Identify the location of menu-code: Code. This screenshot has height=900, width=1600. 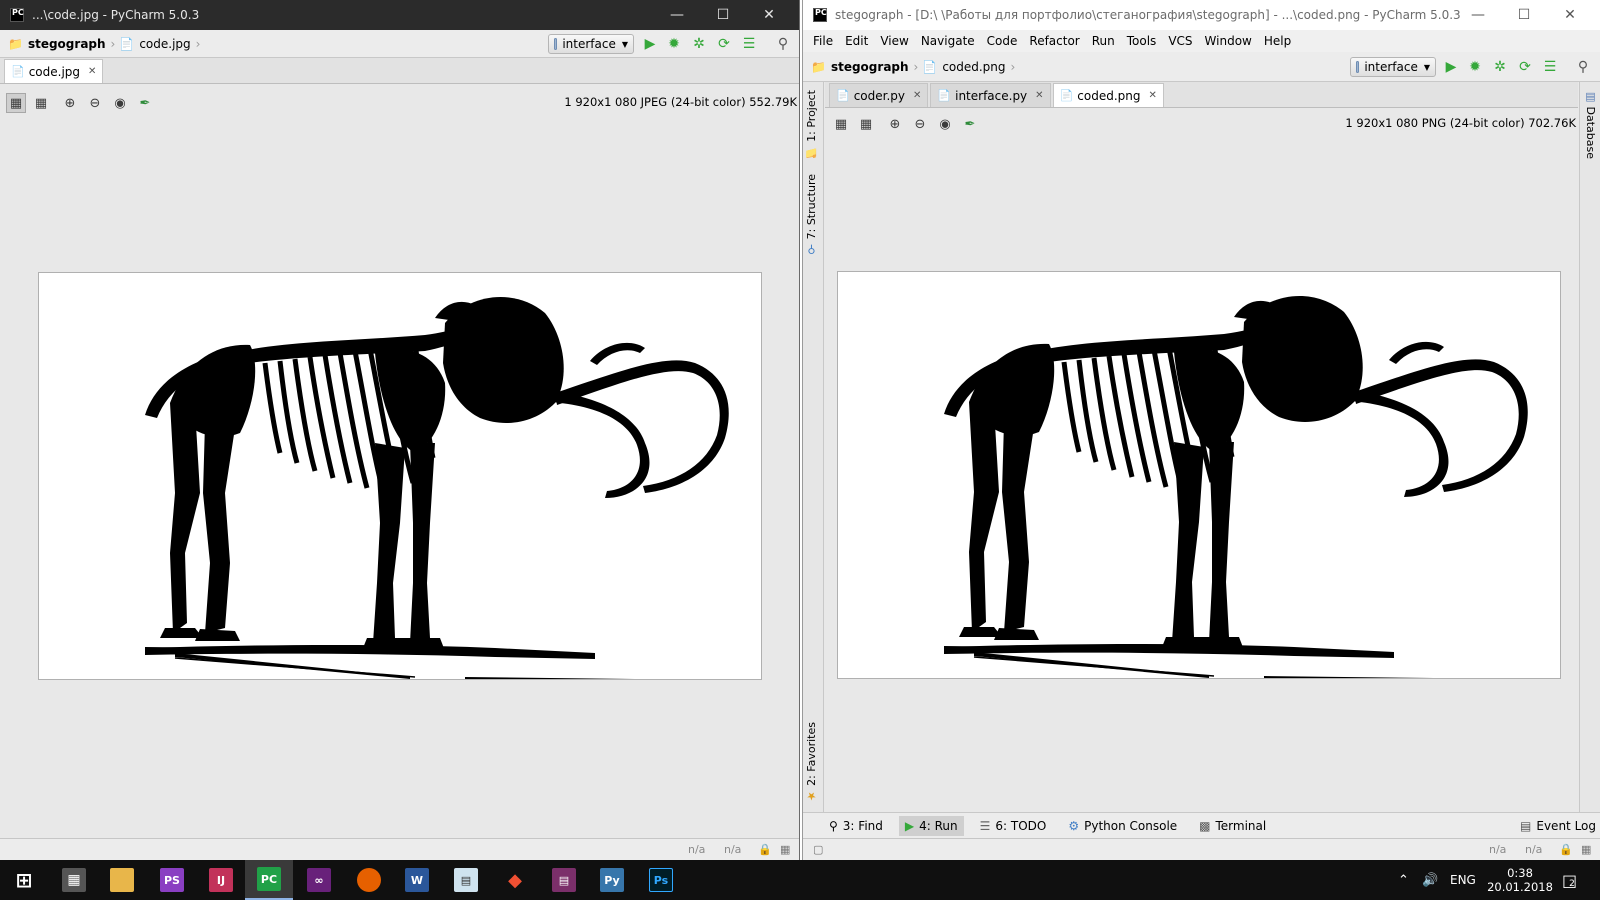
(1002, 41).